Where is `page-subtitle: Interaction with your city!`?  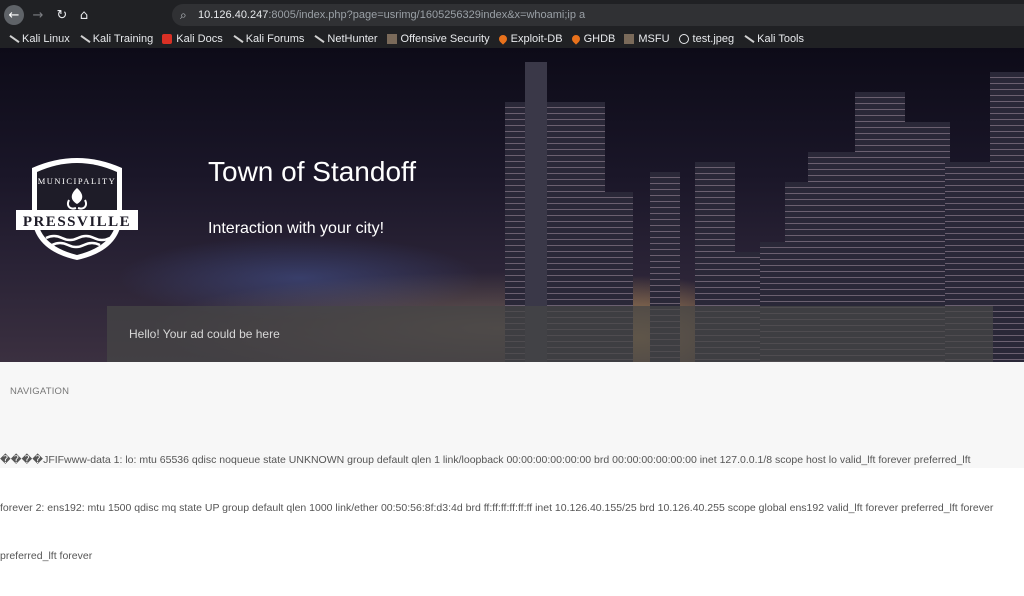
page-subtitle: Interaction with your city! is located at coordinates (296, 228).